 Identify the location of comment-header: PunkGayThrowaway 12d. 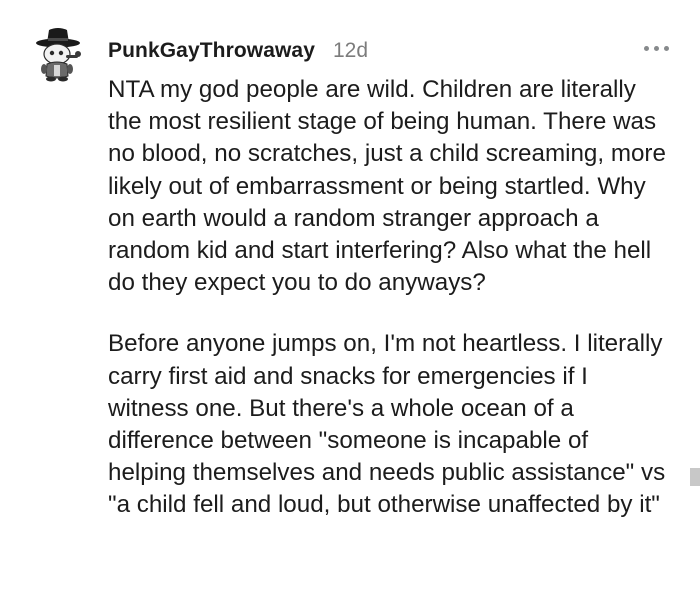
(238, 51).